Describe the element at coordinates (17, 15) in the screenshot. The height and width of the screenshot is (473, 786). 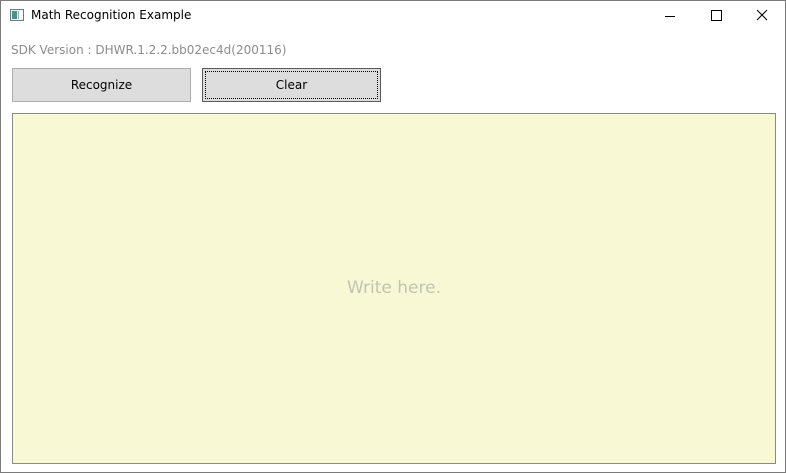
I see `app-window-icon` at that location.